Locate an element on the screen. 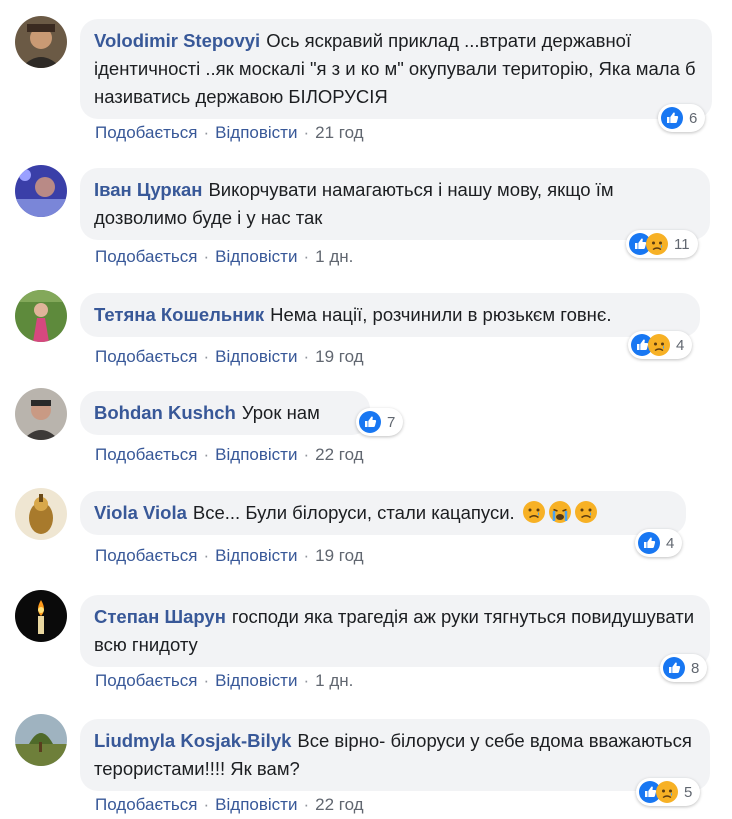 The height and width of the screenshot is (819, 732). reaction-count: 7 is located at coordinates (391, 422).